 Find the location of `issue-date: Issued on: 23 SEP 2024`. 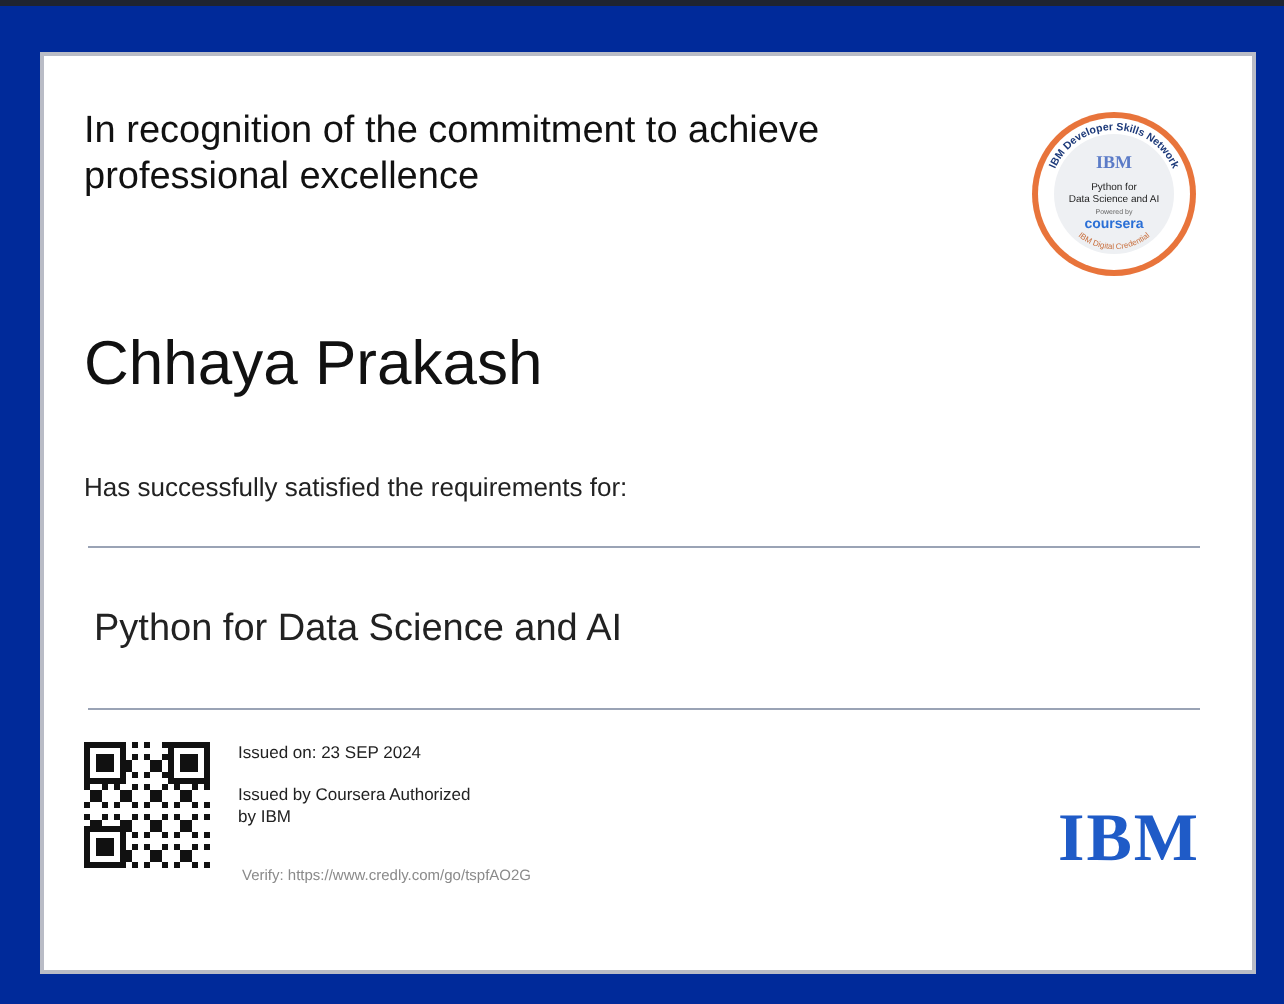

issue-date: Issued on: 23 SEP 2024 is located at coordinates (331, 753).